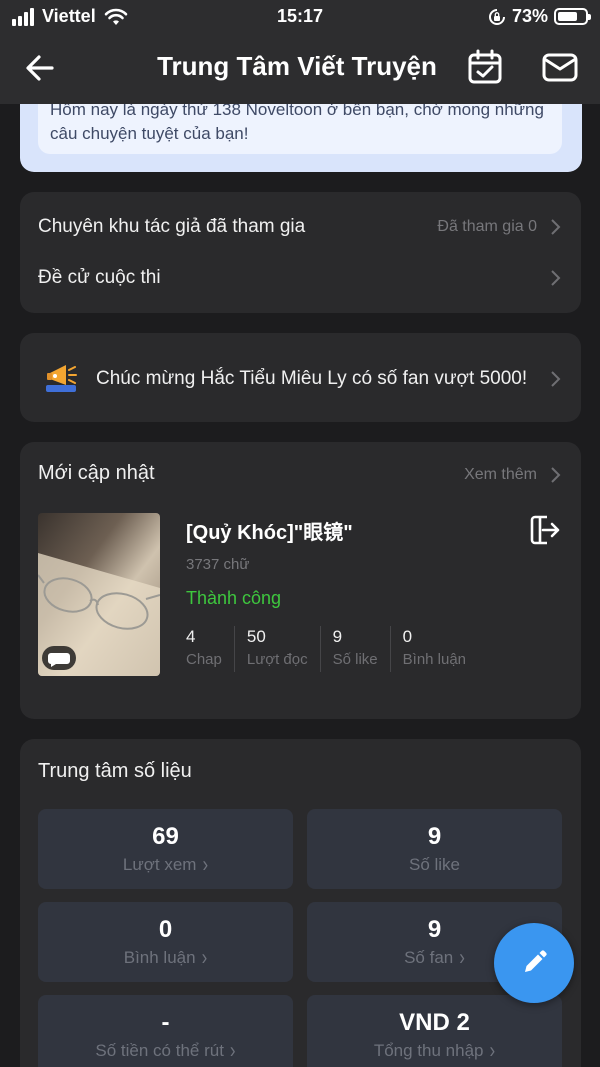 This screenshot has height=1067, width=600. I want to click on tile-value: 0, so click(165, 929).